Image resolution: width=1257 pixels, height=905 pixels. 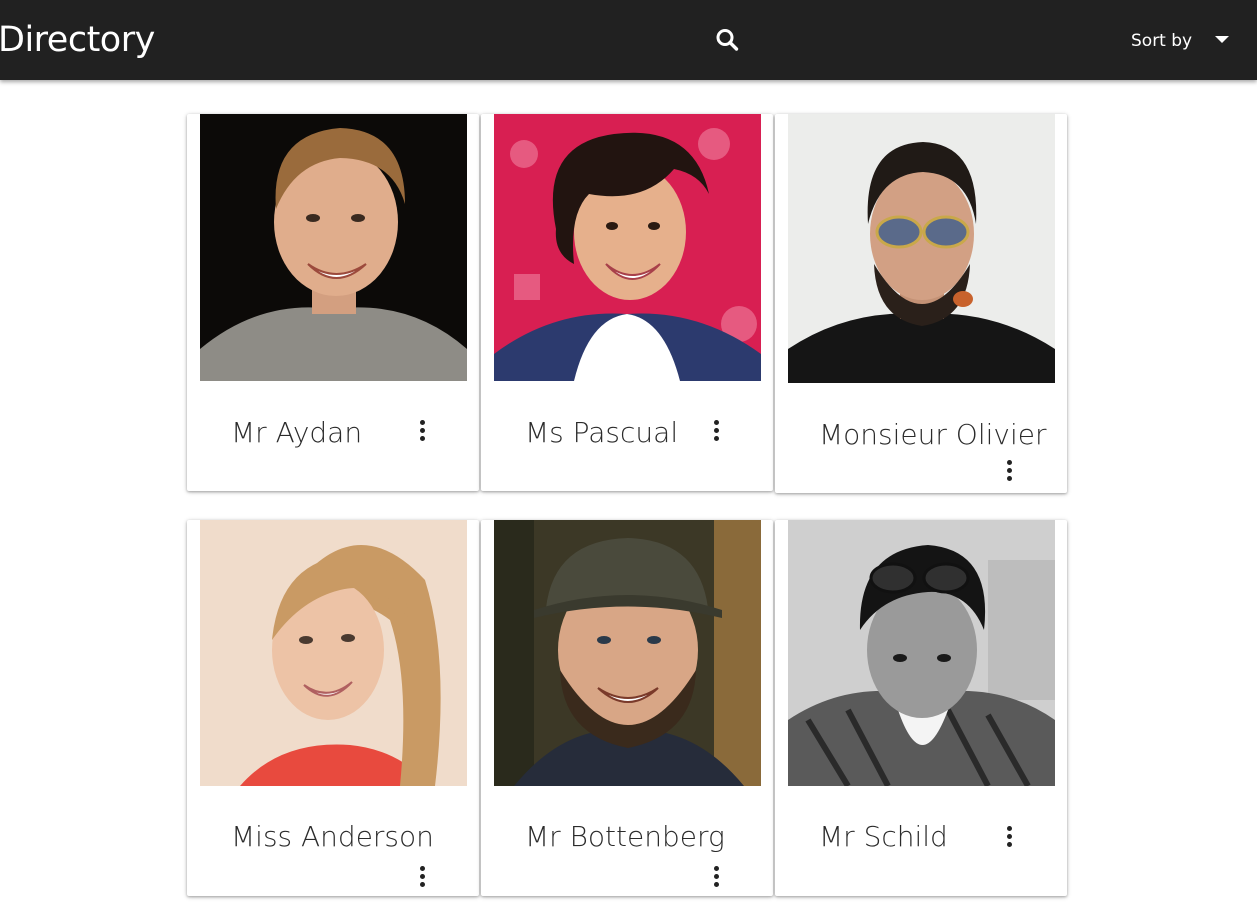 I want to click on app-title: Directory, so click(x=77, y=40).